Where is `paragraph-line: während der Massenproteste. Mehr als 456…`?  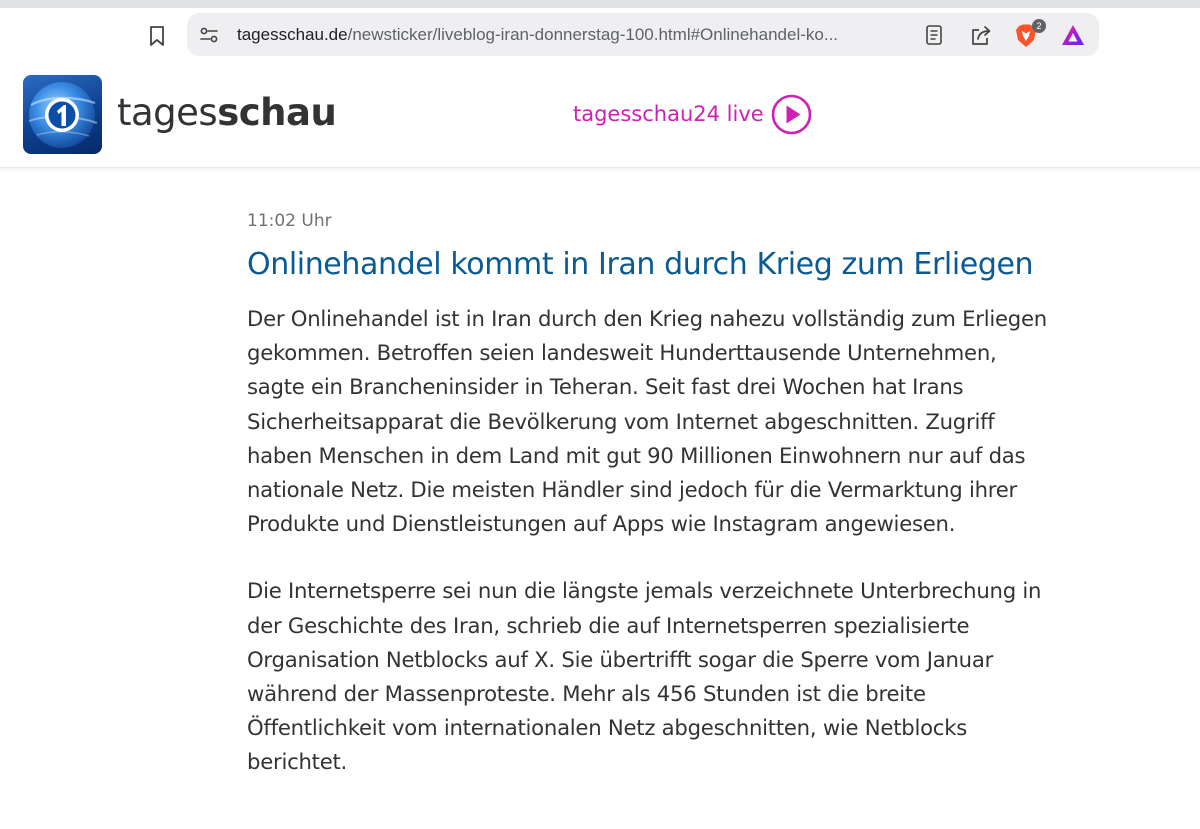 paragraph-line: während der Massenproteste. Mehr als 456… is located at coordinates (586, 693).